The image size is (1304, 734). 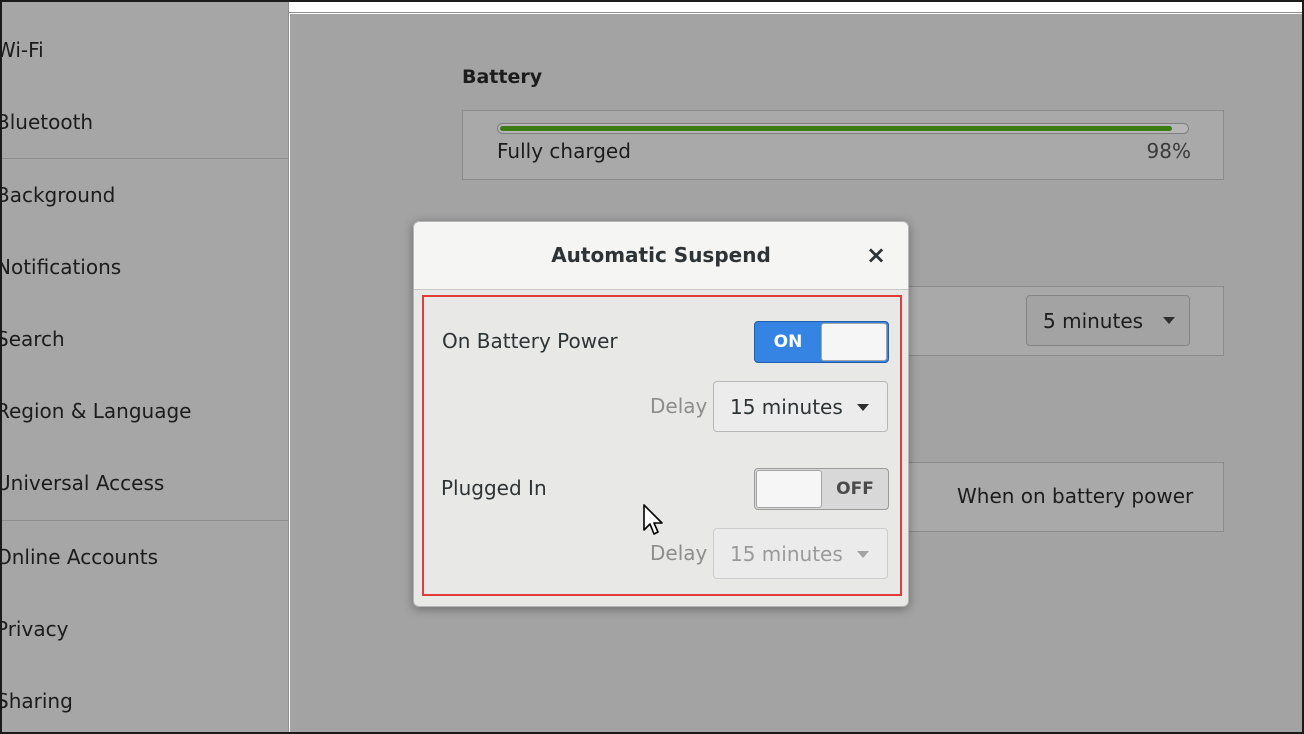 I want to click on battery-power-switch: ON, so click(x=821, y=342).